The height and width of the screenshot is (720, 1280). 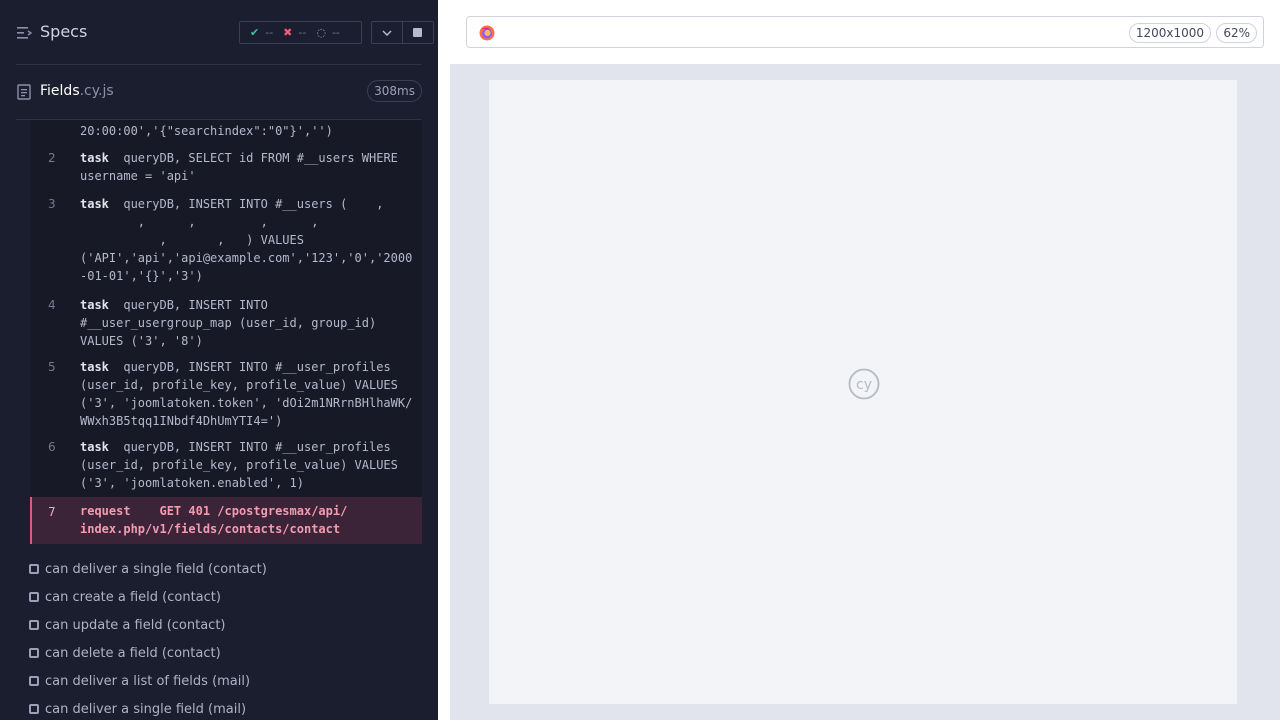 I want to click on command-number: 2, so click(x=52, y=158).